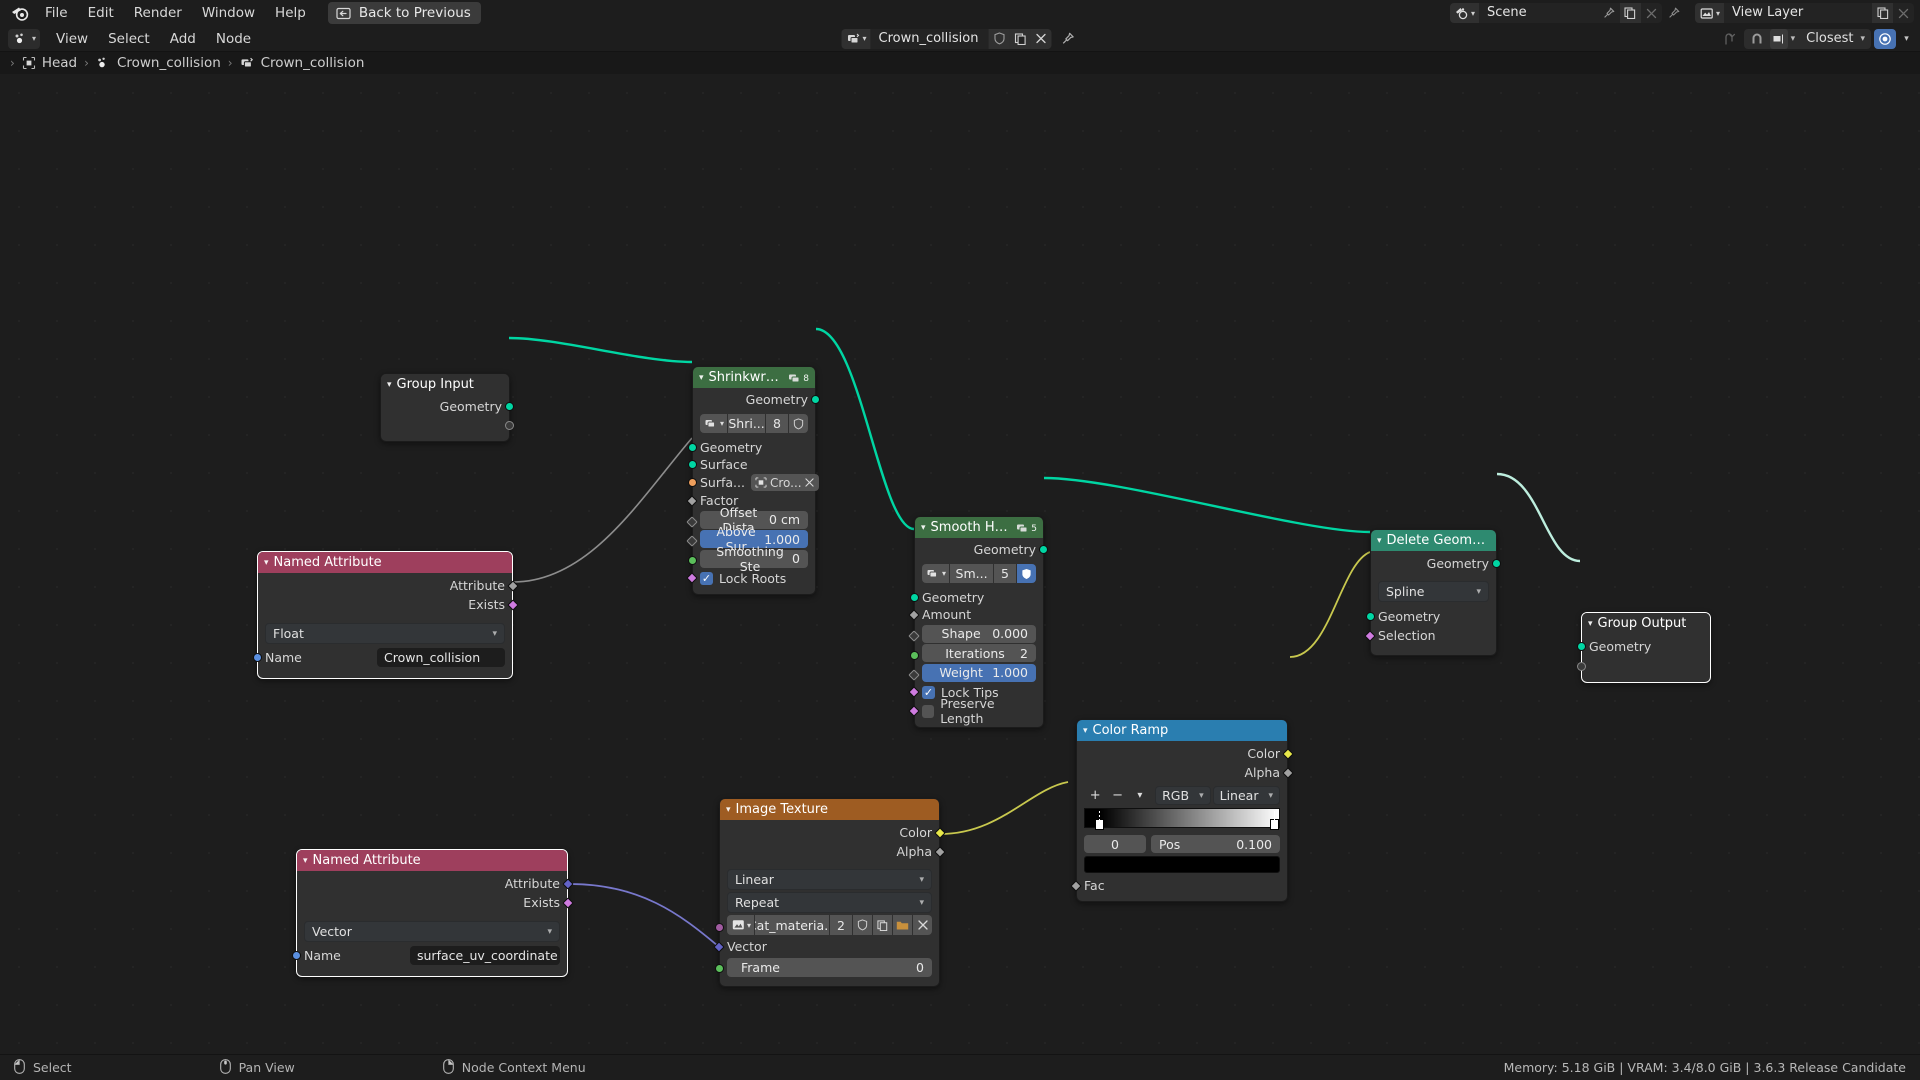  I want to click on scene-icon: ▾, so click(1464, 13).